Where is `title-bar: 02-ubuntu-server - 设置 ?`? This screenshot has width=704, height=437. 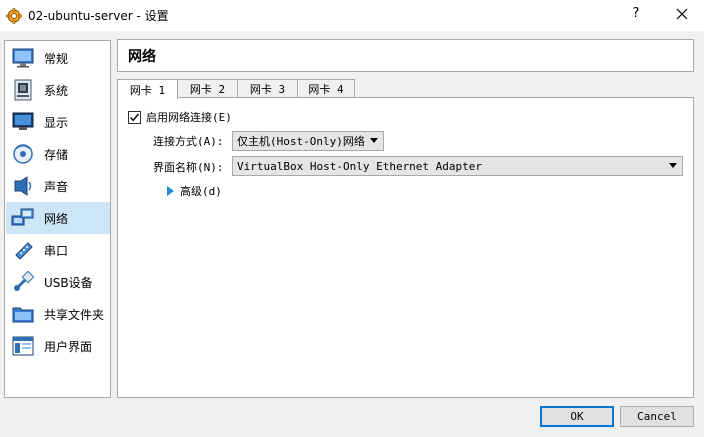 title-bar: 02-ubuntu-server - 设置 ? is located at coordinates (352, 15).